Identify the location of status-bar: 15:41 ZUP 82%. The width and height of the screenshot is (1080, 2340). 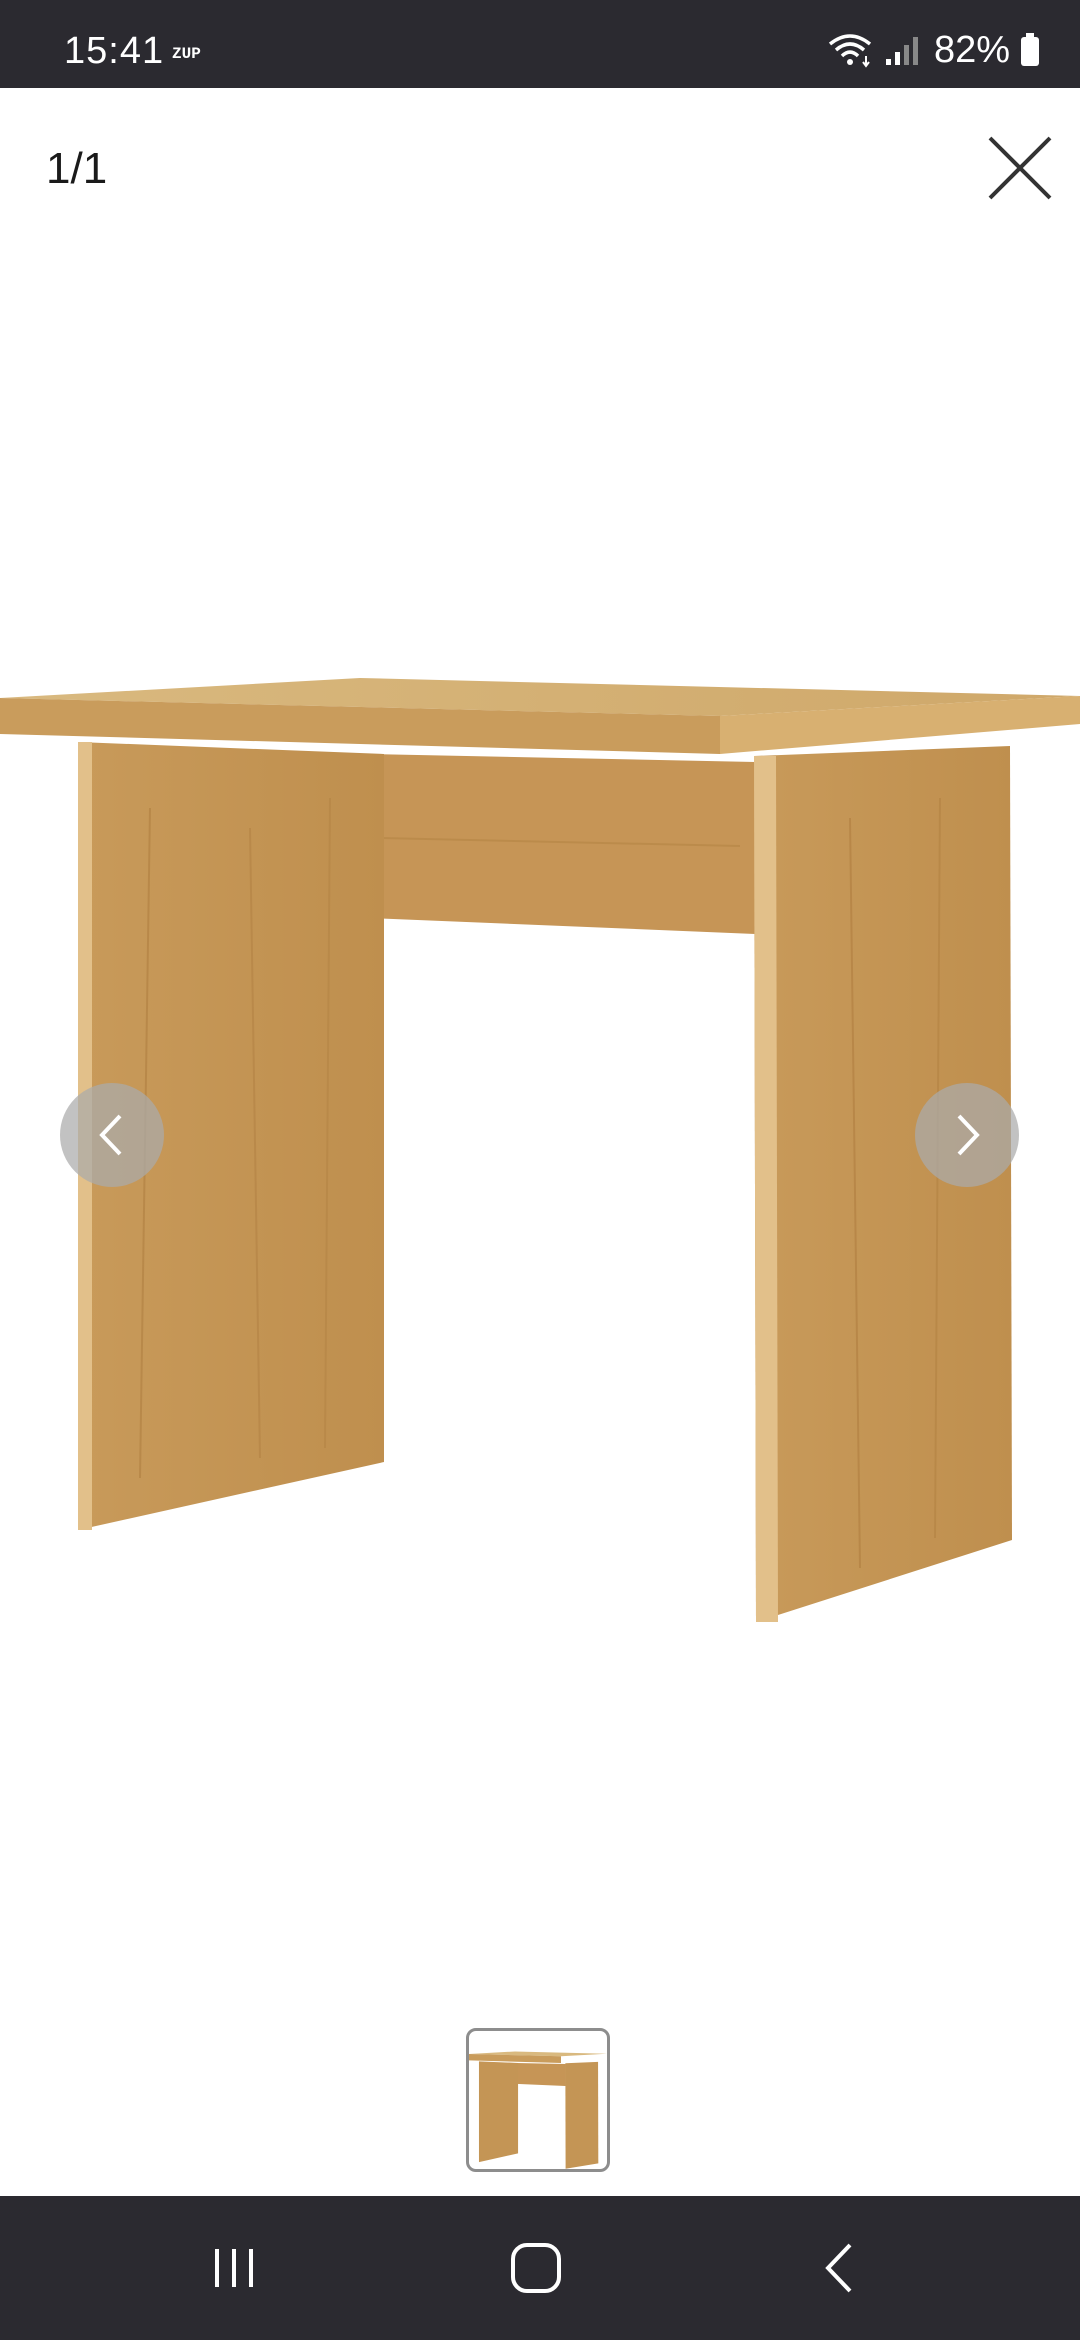
(540, 44).